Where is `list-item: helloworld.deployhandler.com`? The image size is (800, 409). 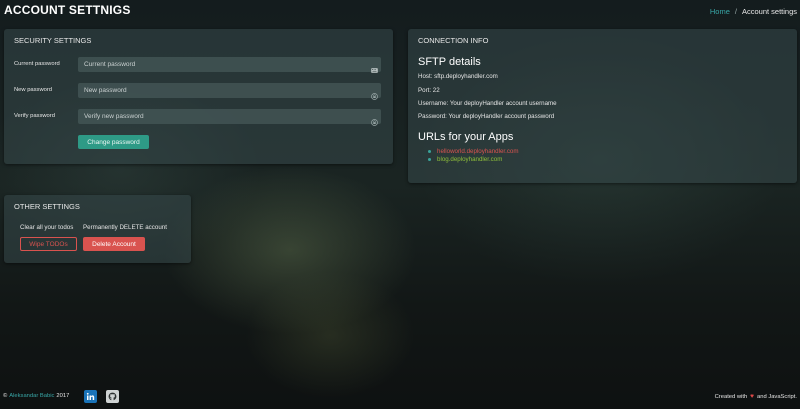 list-item: helloworld.deployhandler.com is located at coordinates (473, 152).